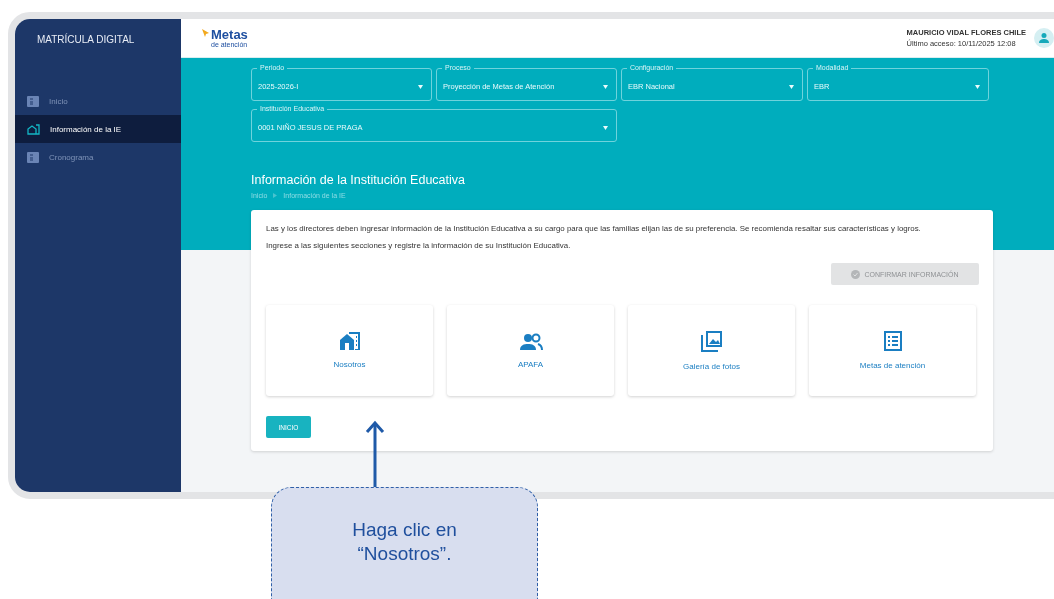  What do you see at coordinates (711, 341) in the screenshot?
I see `gallery-icon` at bounding box center [711, 341].